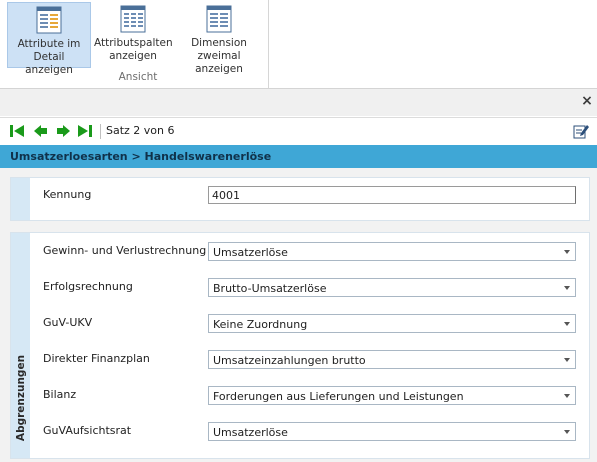 This screenshot has width=597, height=462. Describe the element at coordinates (392, 251) in the screenshot. I see `gewinn-und-verlustrechnung-select: Umsatzerlöse` at that location.